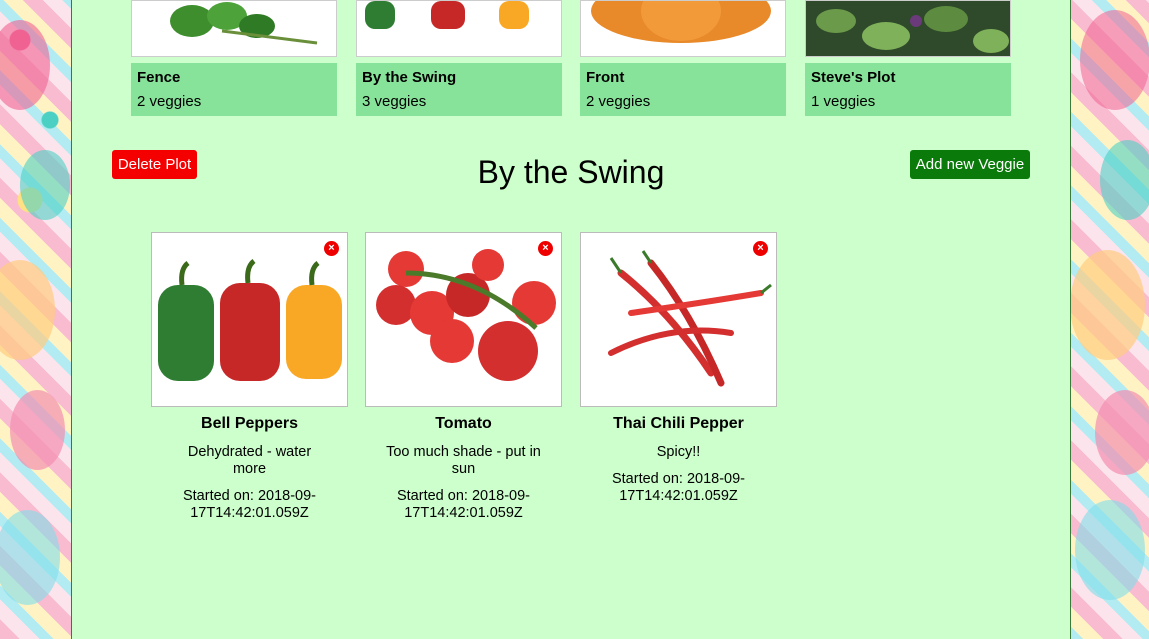  Describe the element at coordinates (409, 77) in the screenshot. I see `plot-name: By the Swing` at that location.